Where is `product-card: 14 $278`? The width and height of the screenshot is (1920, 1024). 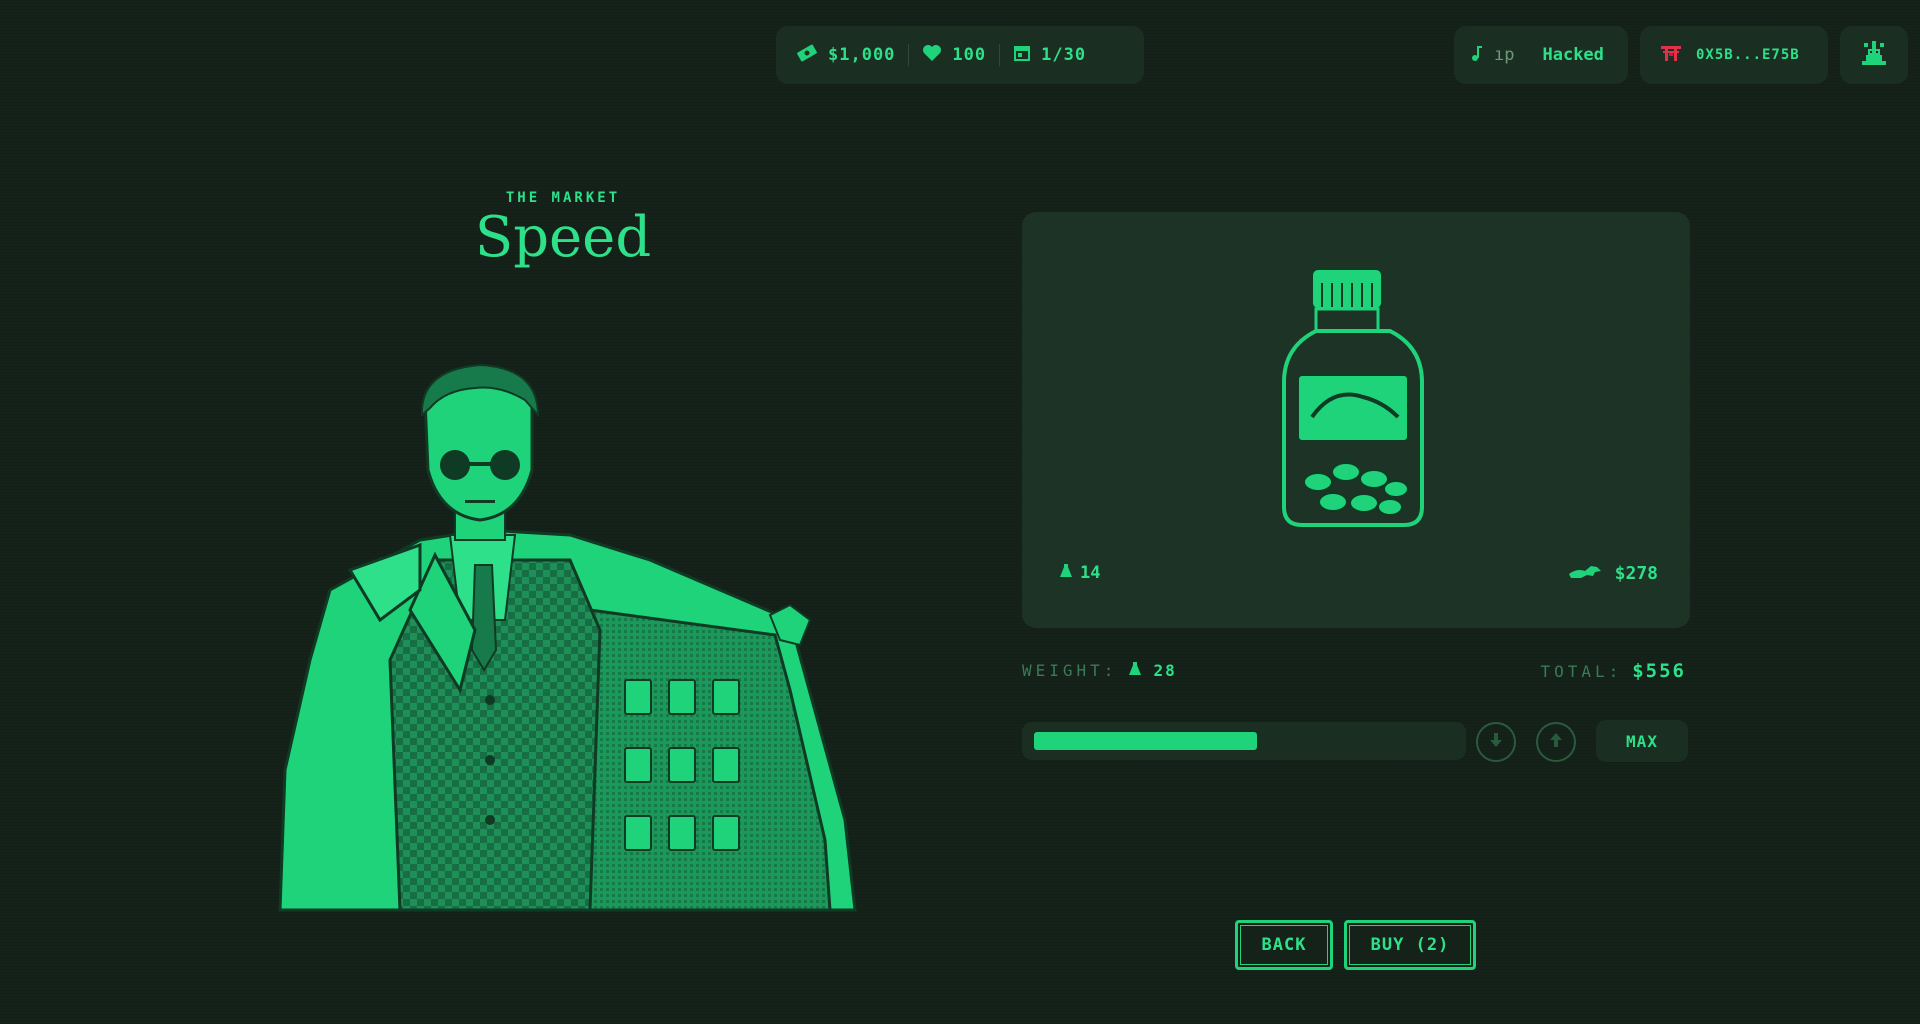 product-card: 14 $278 is located at coordinates (1356, 420).